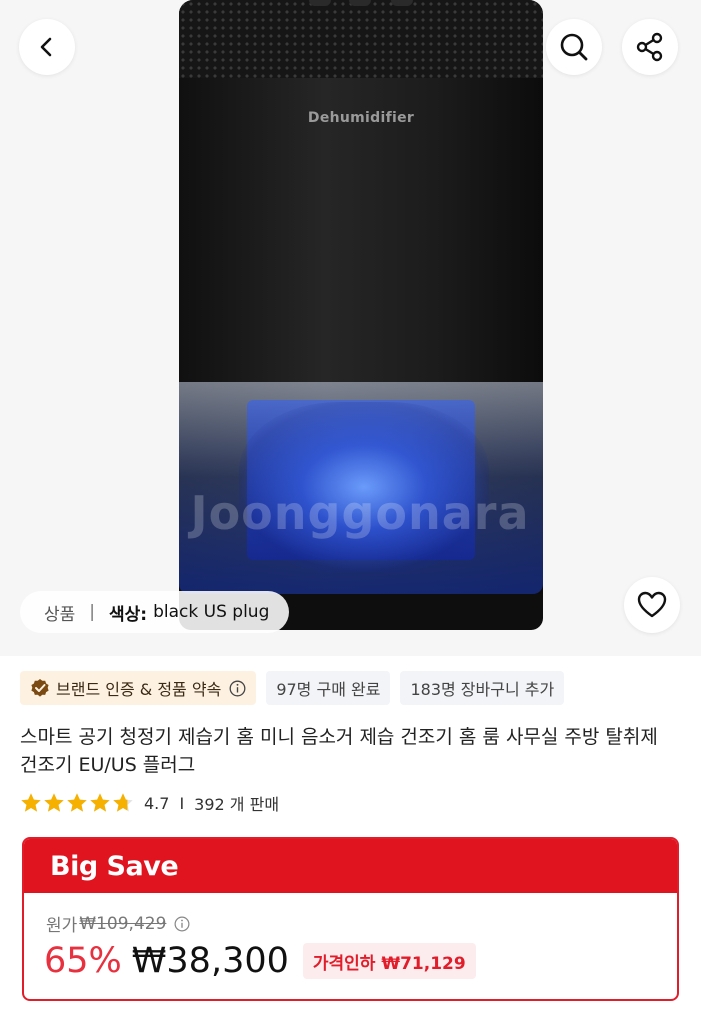 The width and height of the screenshot is (701, 1024). I want to click on star-rating, so click(77, 803).